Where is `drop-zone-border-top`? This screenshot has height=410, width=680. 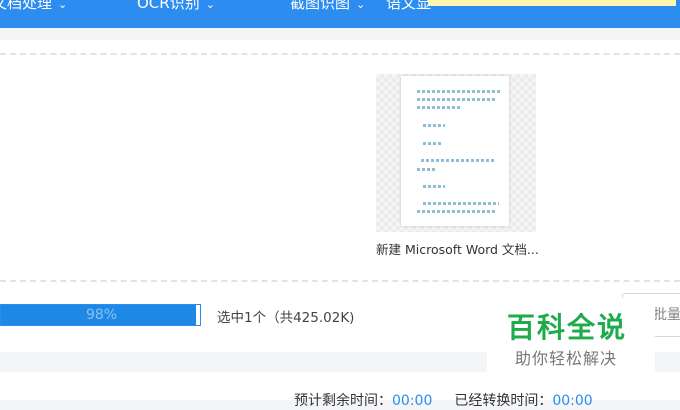 drop-zone-border-top is located at coordinates (340, 54).